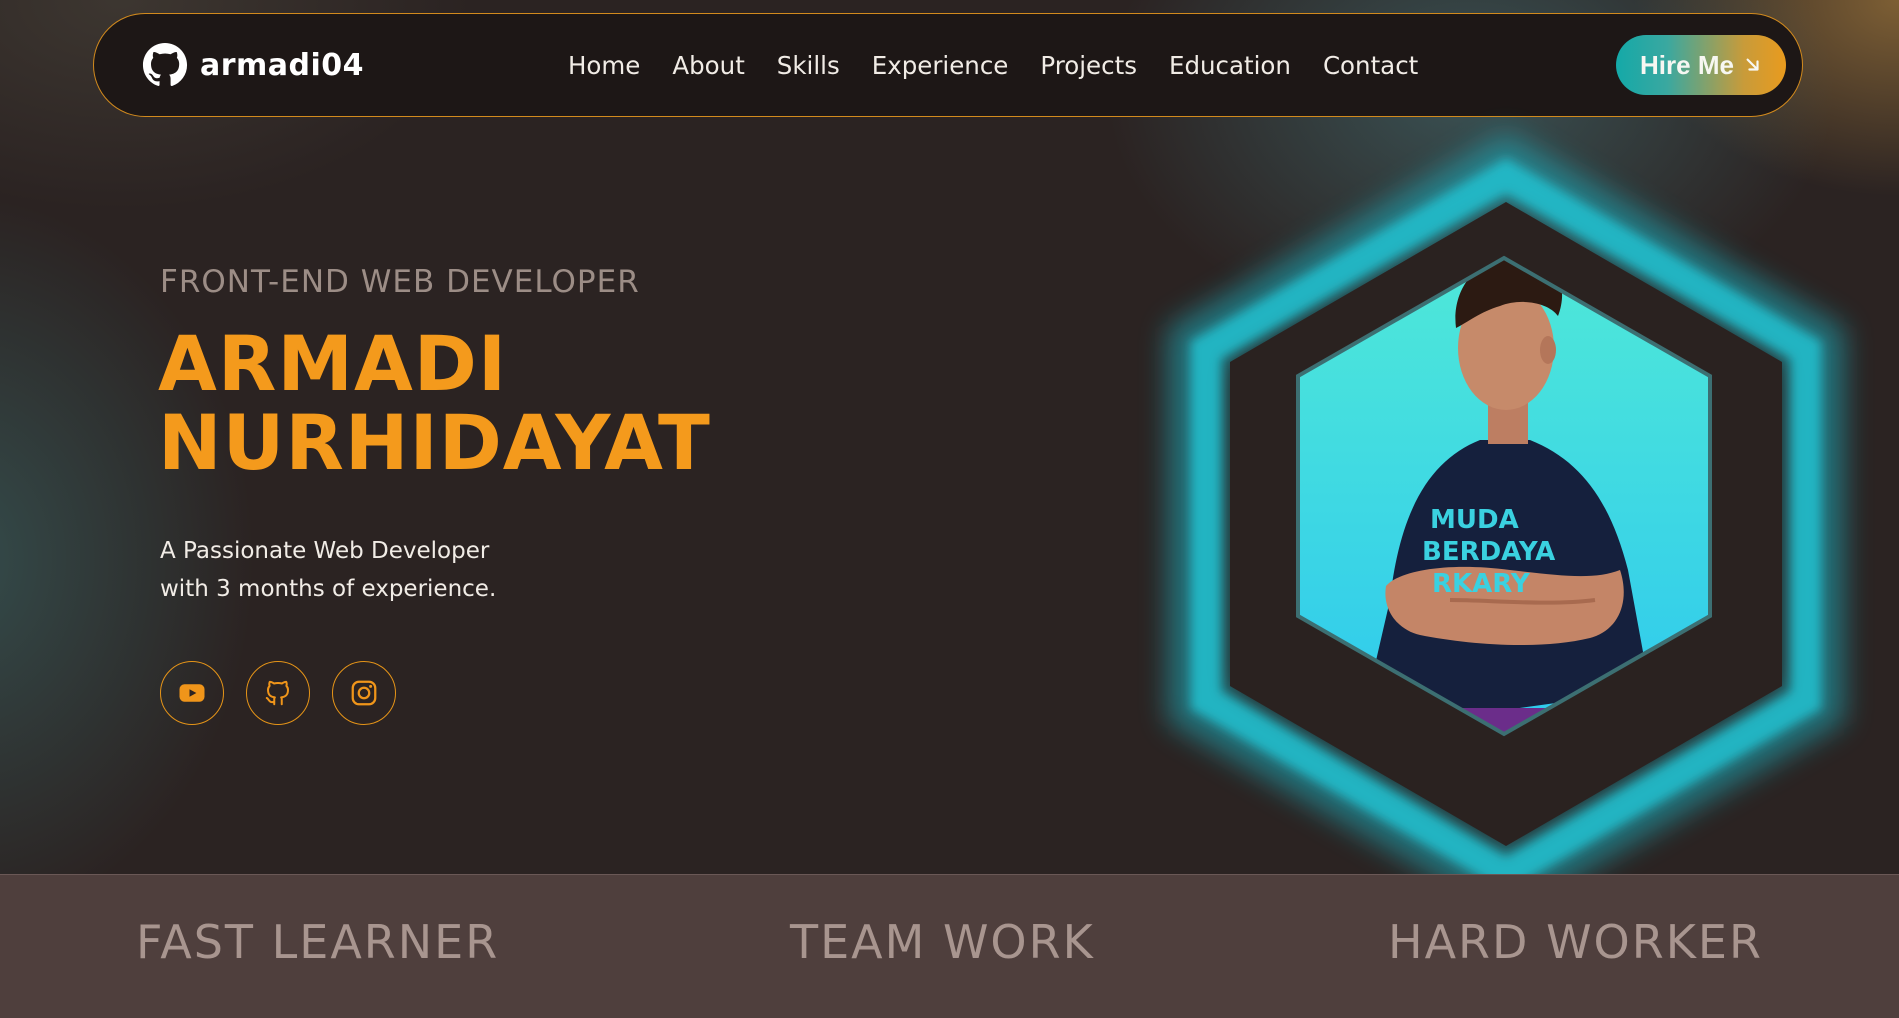  What do you see at coordinates (318, 942) in the screenshot?
I see `trait-fast-learner: FAST LEARNER` at bounding box center [318, 942].